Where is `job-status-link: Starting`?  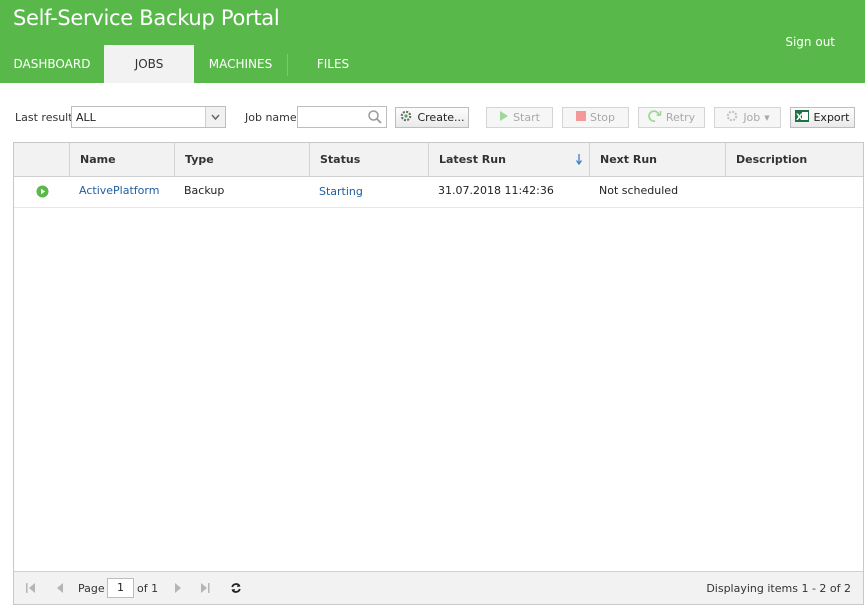
job-status-link: Starting is located at coordinates (368, 191).